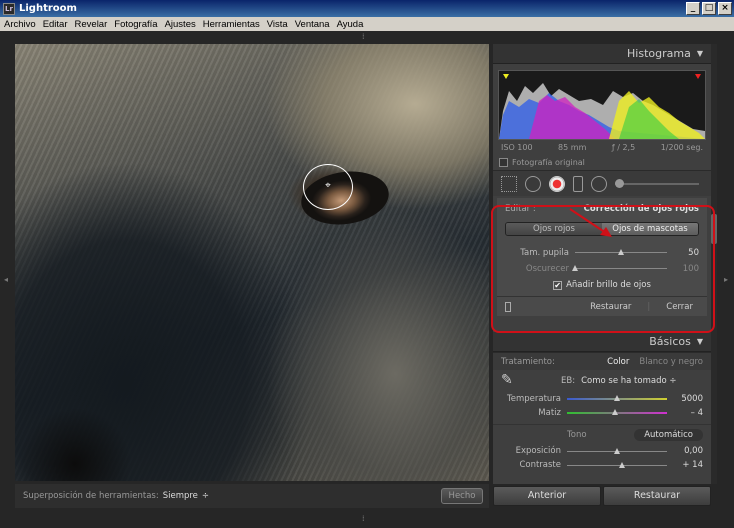 Image resolution: width=734 pixels, height=528 pixels. What do you see at coordinates (538, 451) in the screenshot?
I see `exposure-label: Exposición` at bounding box center [538, 451].